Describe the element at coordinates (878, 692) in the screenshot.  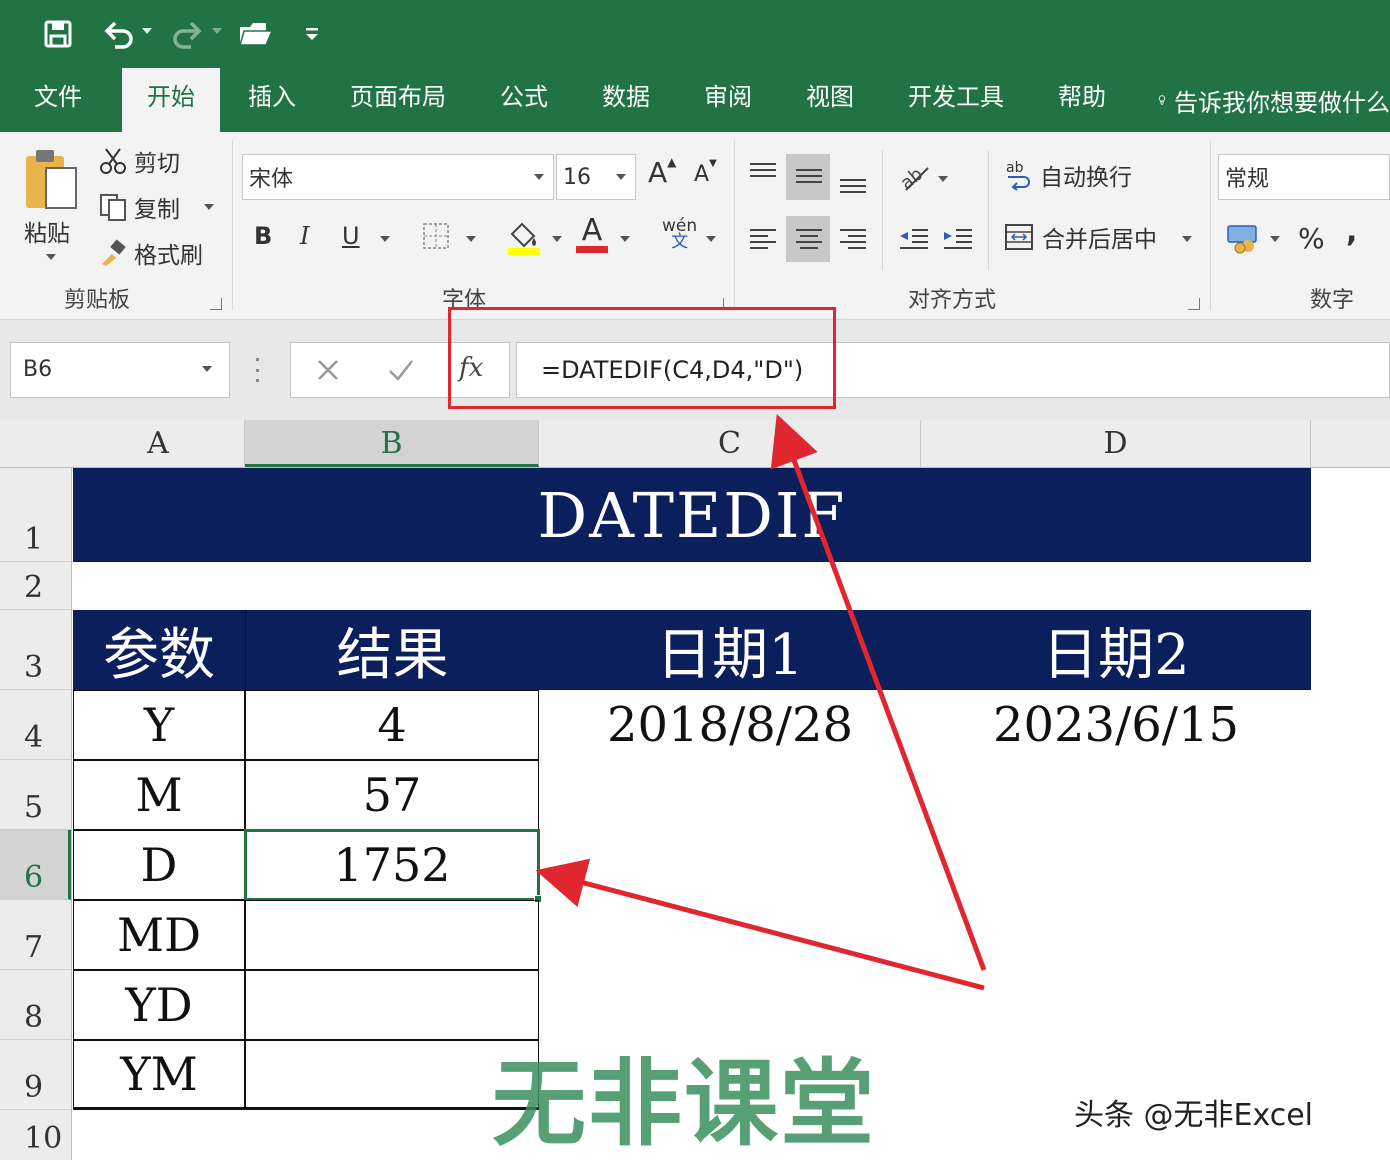
I see `arrow-to-formula` at that location.